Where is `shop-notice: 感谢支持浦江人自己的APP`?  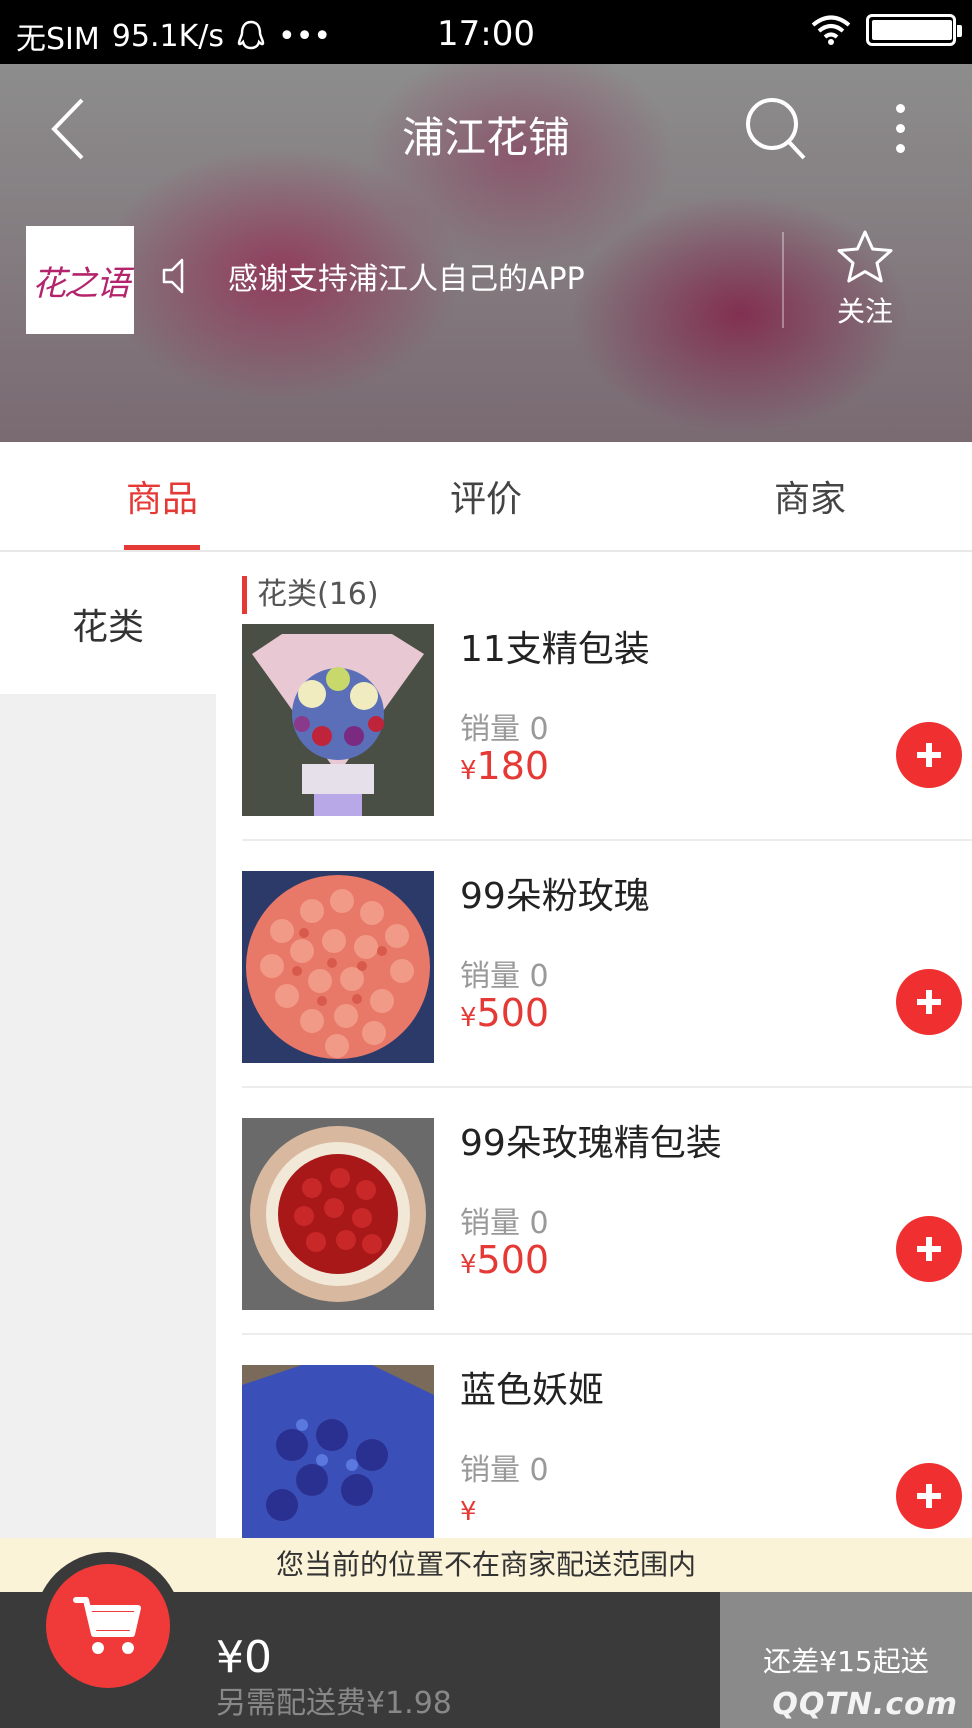 shop-notice: 感谢支持浦江人自己的APP is located at coordinates (406, 279).